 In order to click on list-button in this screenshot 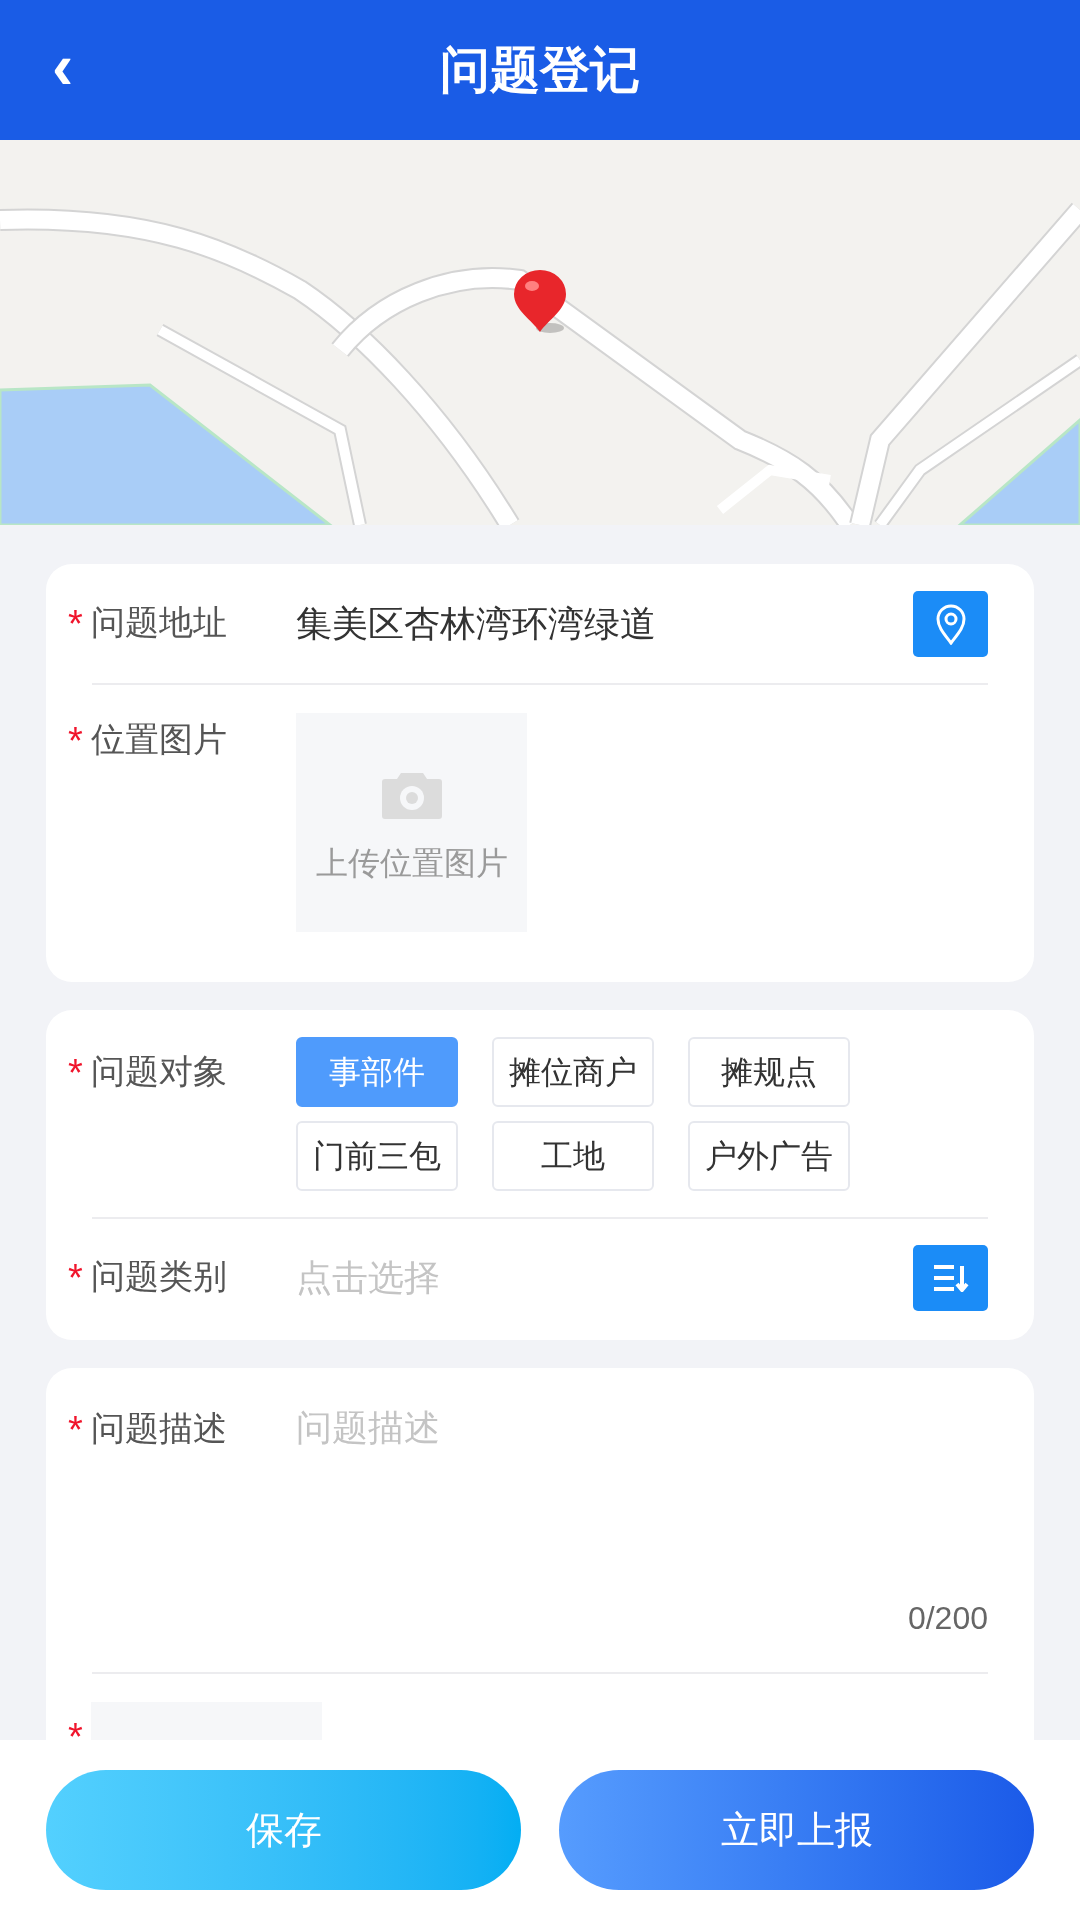, I will do `click(950, 1278)`.